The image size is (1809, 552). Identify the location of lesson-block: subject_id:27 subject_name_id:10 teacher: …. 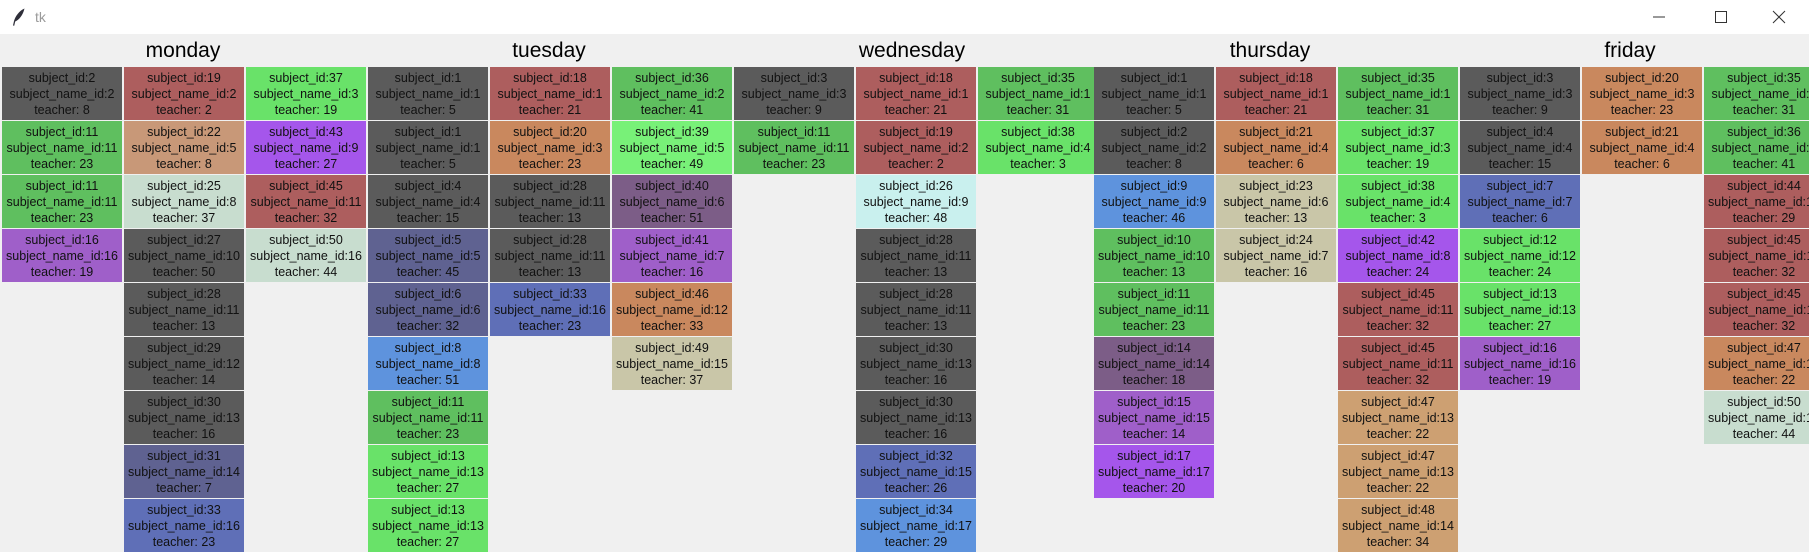
(184, 255).